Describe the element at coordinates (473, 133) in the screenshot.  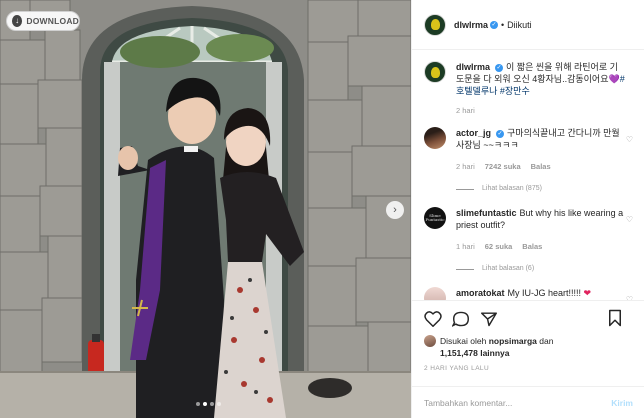
I see `comment-username: actor_jg` at that location.